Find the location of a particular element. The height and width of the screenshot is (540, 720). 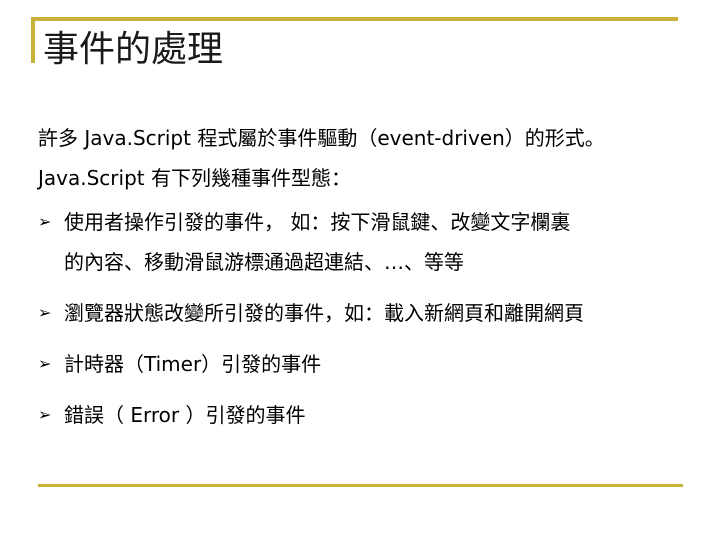

bullet-item-browser-events: ➢ 瀏覽器狀態改變所引發的事件，如：載入新網頁和離開網頁 is located at coordinates (370, 313).